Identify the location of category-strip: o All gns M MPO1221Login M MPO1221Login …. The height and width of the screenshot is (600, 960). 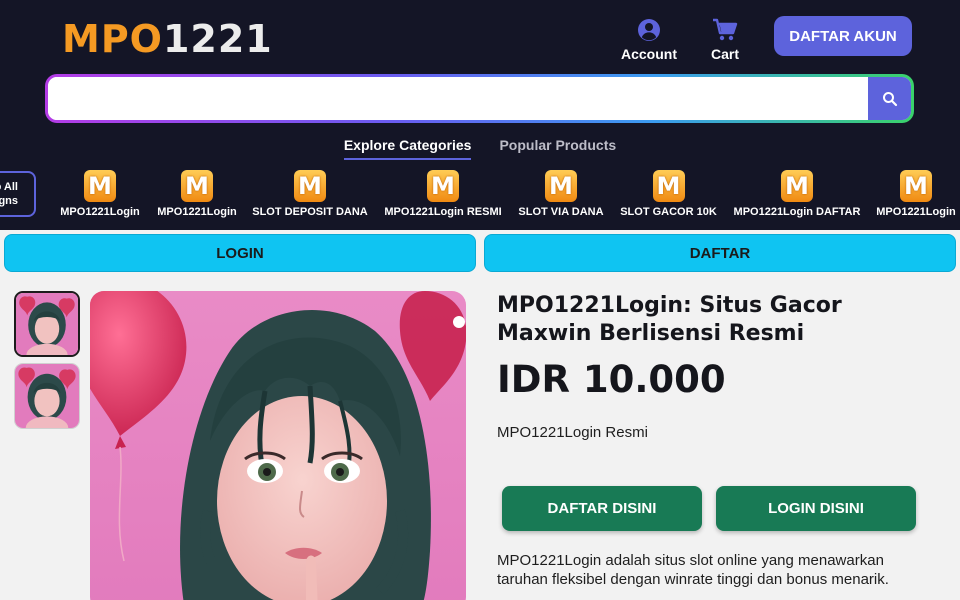
(480, 196).